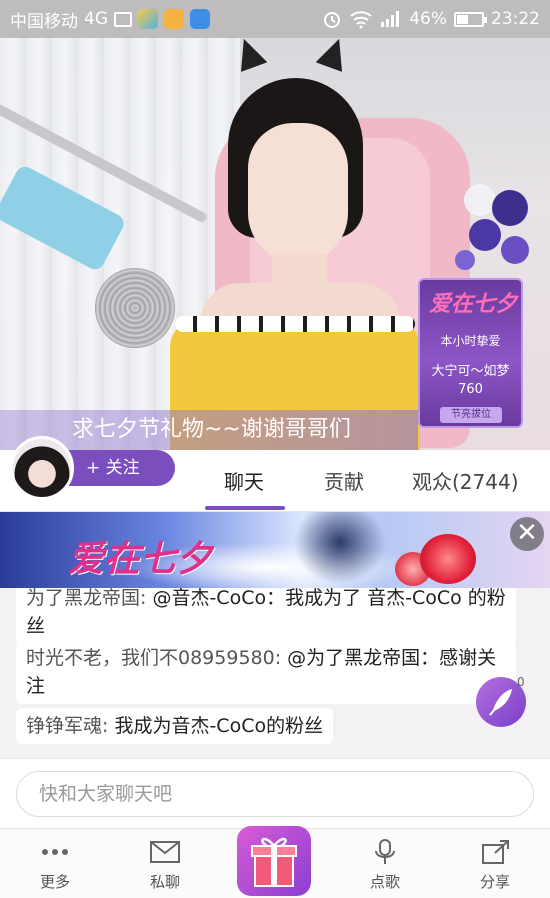 The height and width of the screenshot is (898, 550). I want to click on close-icon: ✕, so click(527, 534).